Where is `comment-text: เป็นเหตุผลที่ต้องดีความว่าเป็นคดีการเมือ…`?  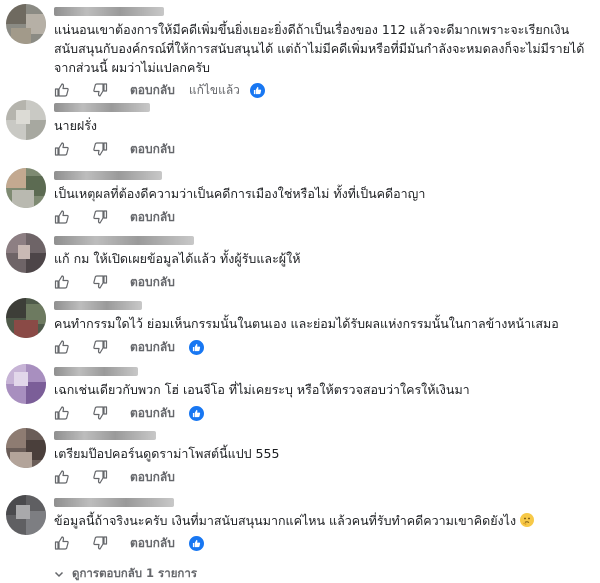
comment-text: เป็นเหตุผลที่ต้องดีความว่าเป็นคดีการเมือ… is located at coordinates (240, 193).